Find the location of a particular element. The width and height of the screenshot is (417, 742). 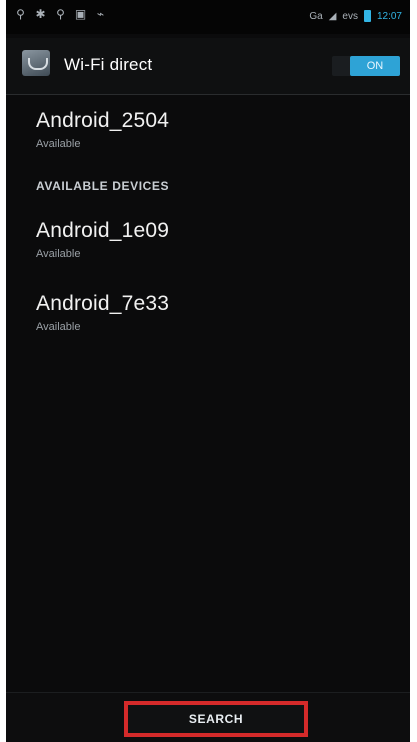

toggle-label: ON is located at coordinates (375, 66).